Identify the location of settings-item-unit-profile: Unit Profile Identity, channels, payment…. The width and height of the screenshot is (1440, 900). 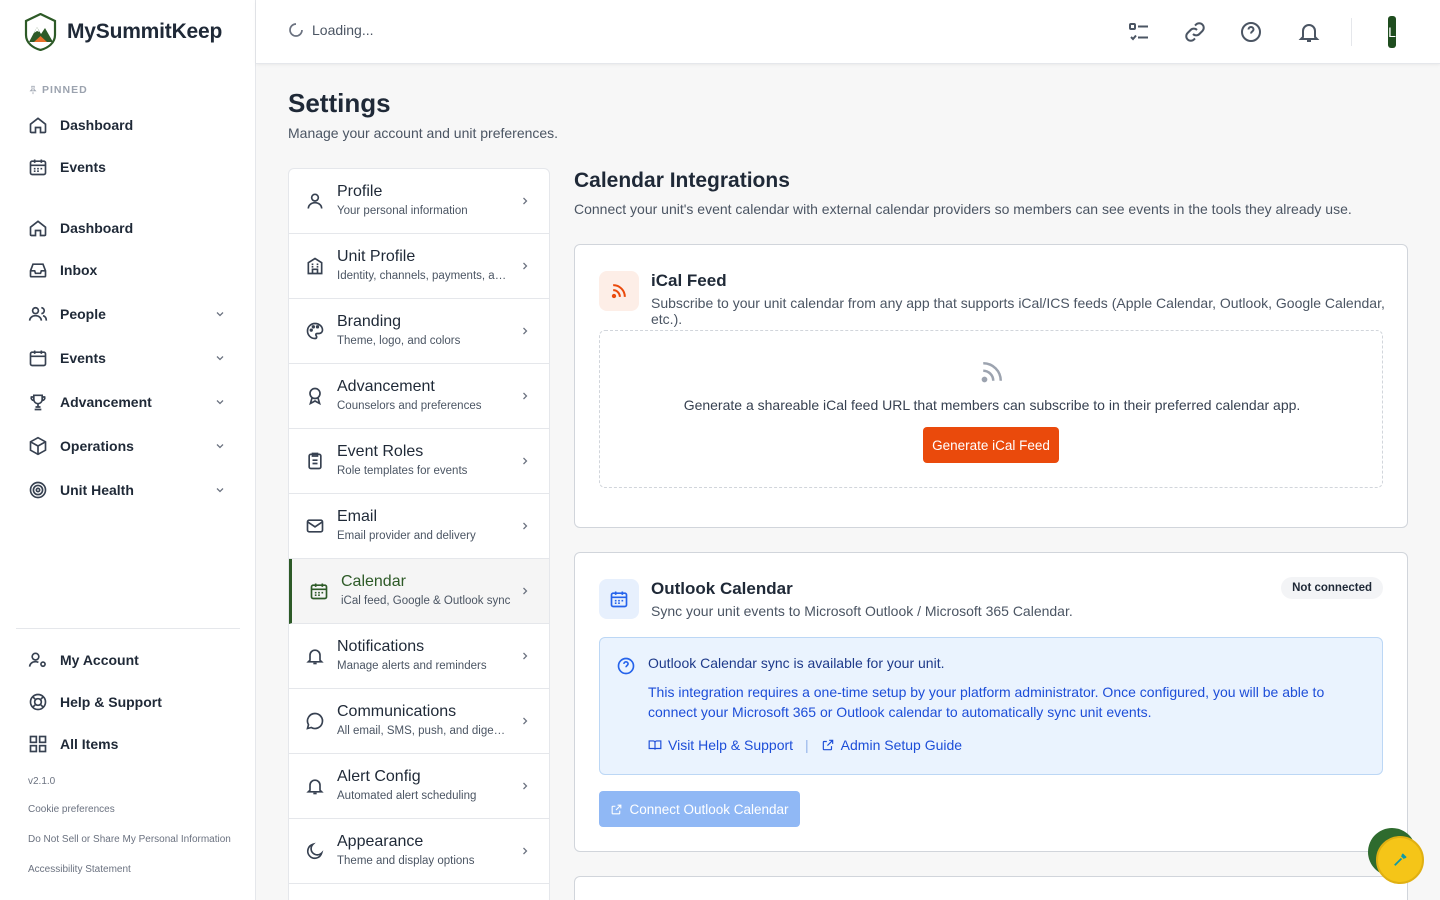
(419, 266).